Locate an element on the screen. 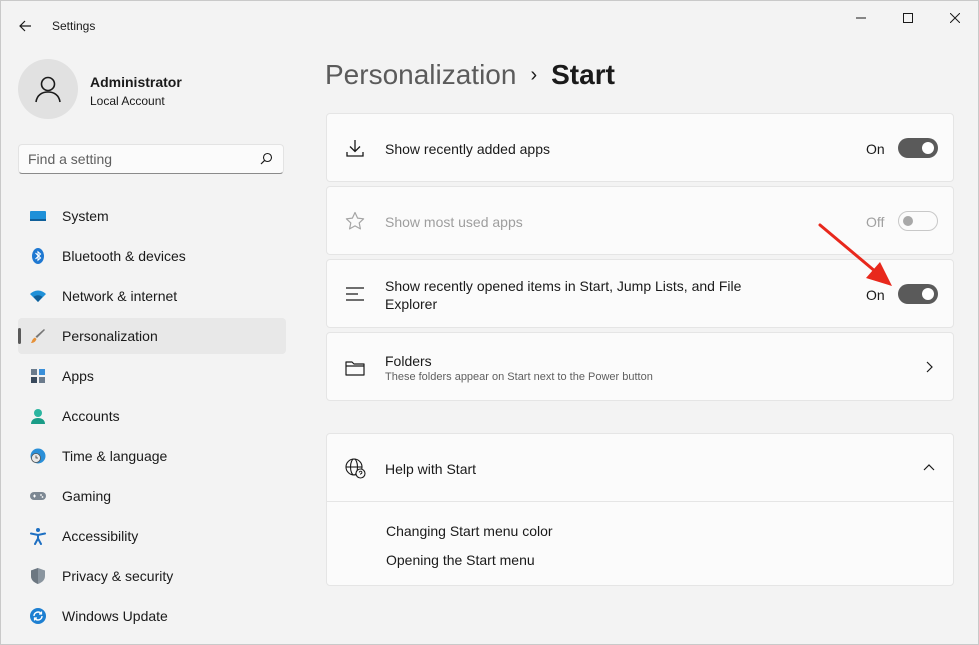 The image size is (979, 645). back-button is located at coordinates (25, 26).